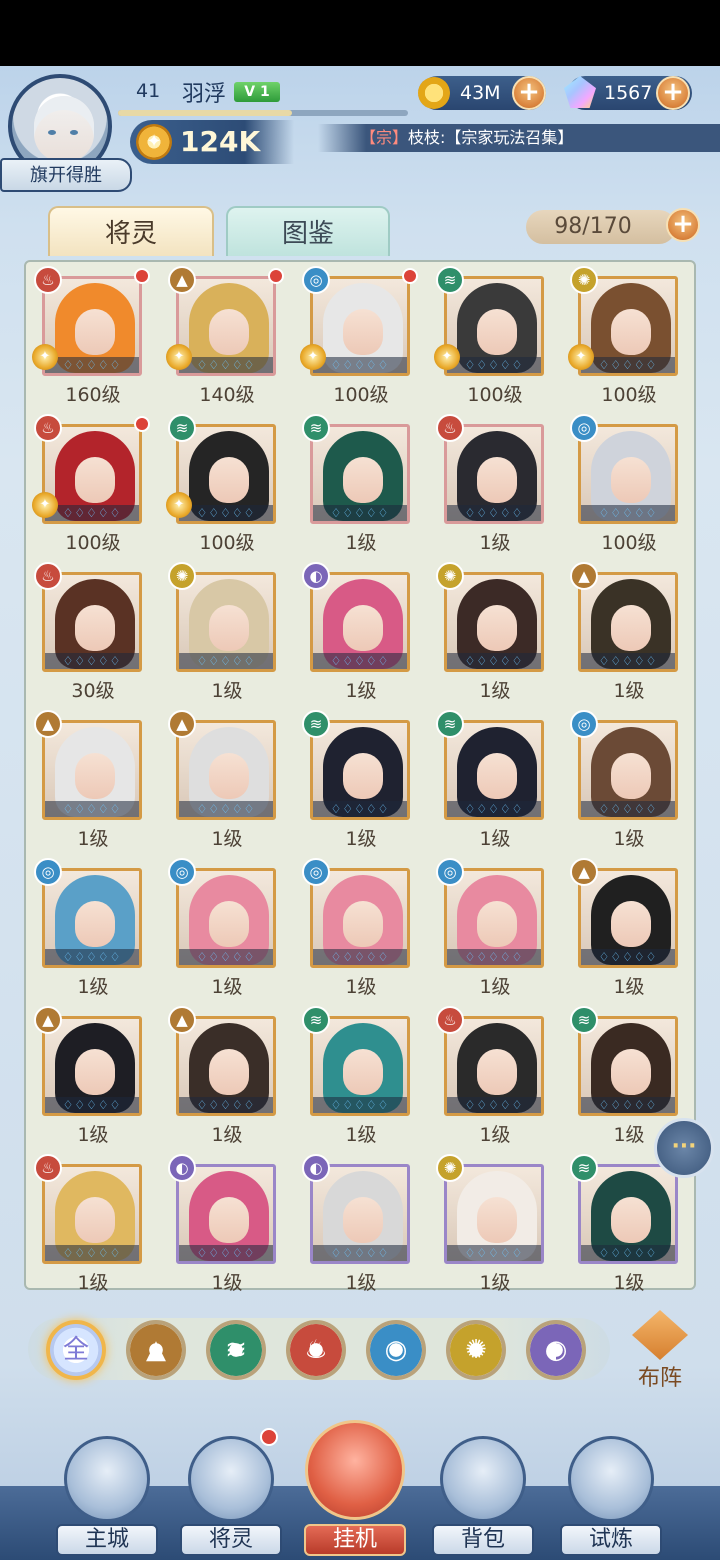 Image resolution: width=720 pixels, height=1560 pixels. I want to click on formation-button: 布阵, so click(660, 1353).